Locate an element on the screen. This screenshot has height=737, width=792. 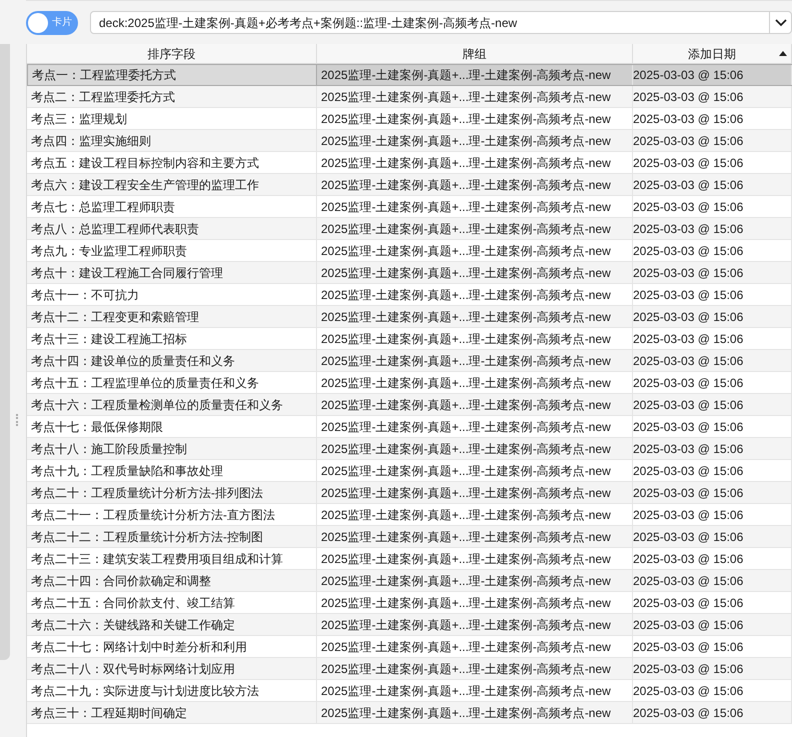
table-cell-text: 考点二十四：合同价款确定和调整 is located at coordinates (121, 581).